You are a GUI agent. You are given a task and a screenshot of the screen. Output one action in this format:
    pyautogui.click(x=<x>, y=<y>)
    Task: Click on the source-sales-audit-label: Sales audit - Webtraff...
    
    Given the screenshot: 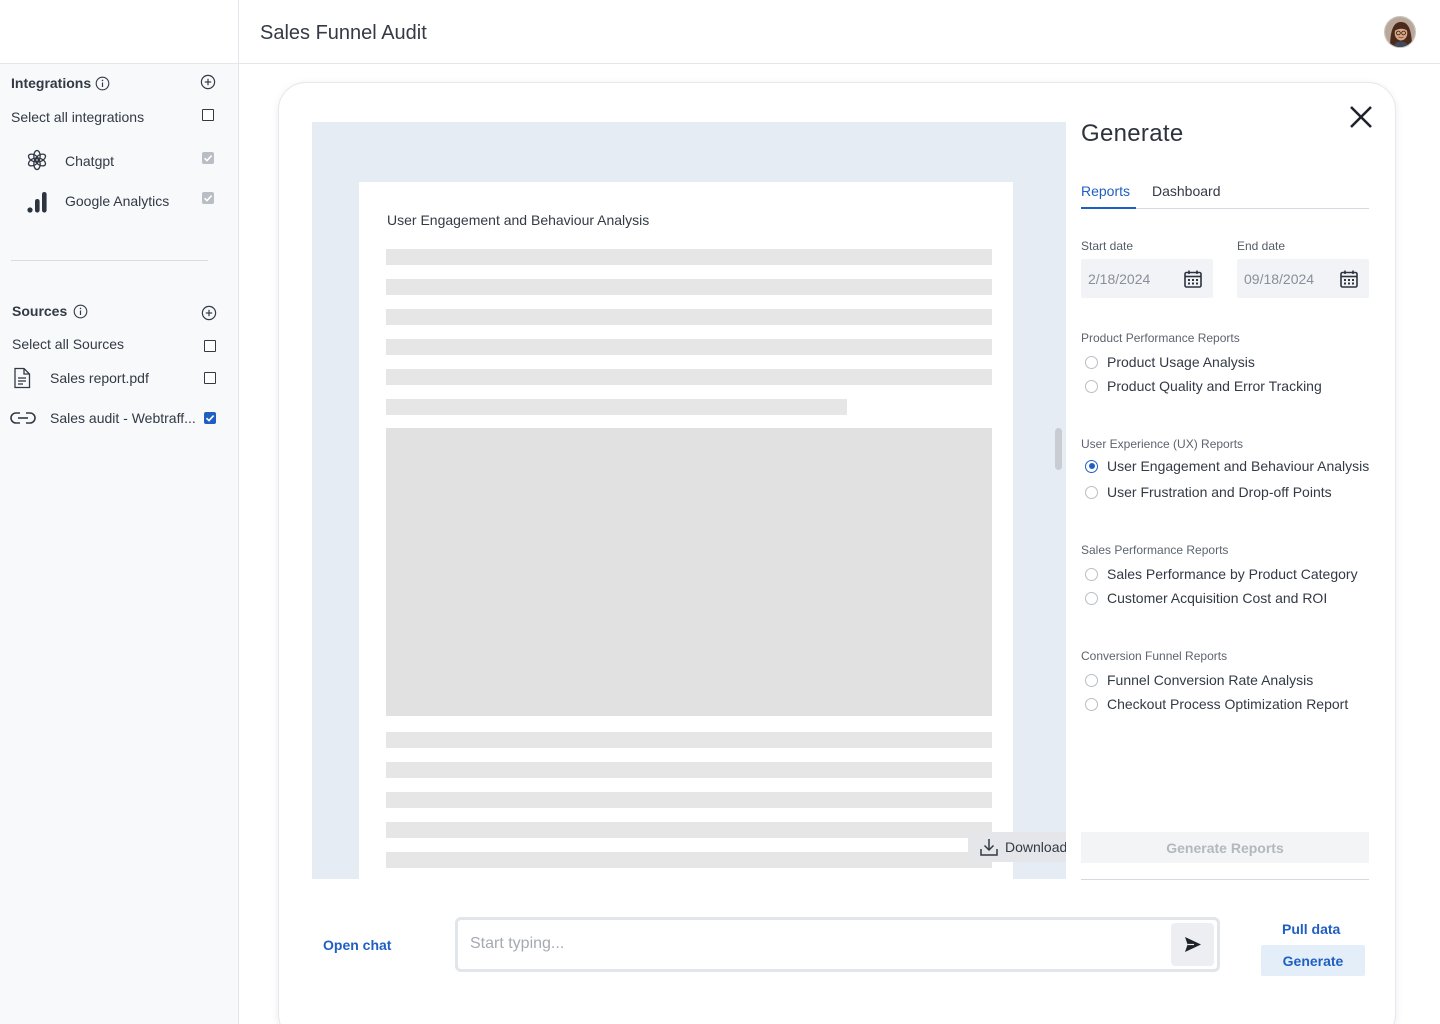 What is the action you would take?
    pyautogui.click(x=123, y=418)
    